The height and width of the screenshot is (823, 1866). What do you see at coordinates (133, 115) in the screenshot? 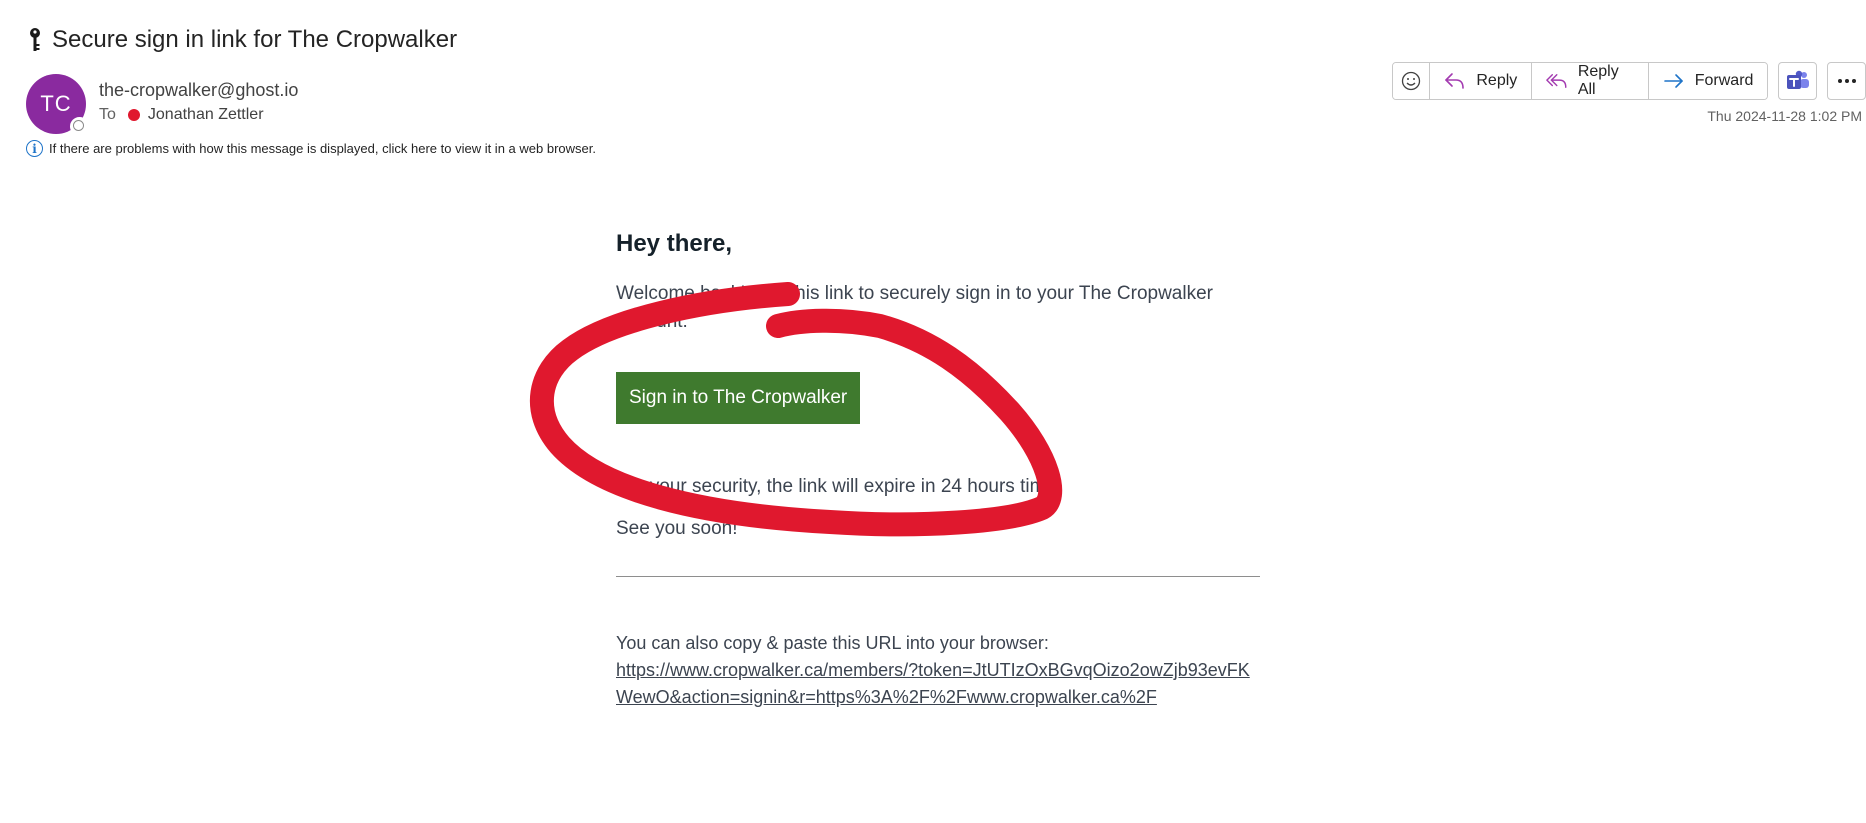
I see `recipient-status-icon` at bounding box center [133, 115].